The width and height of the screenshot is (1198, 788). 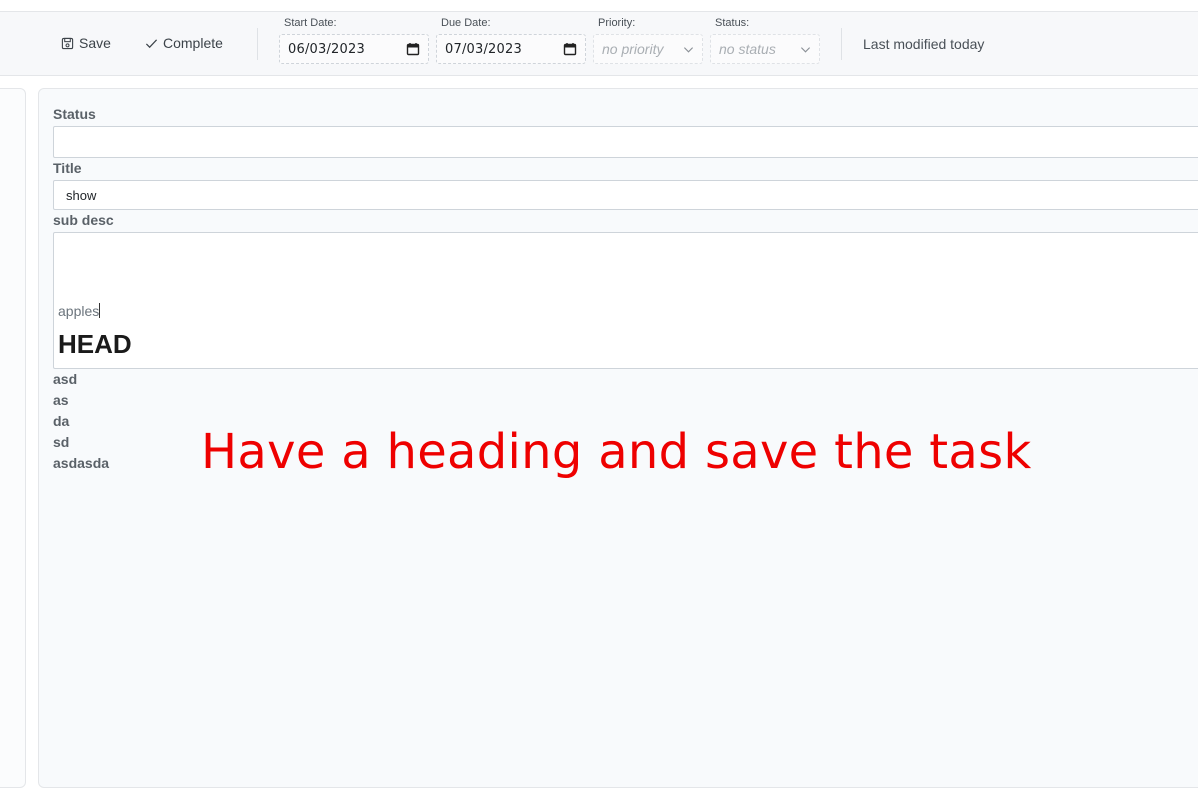 I want to click on editor-paragraph: apples, so click(x=79, y=311).